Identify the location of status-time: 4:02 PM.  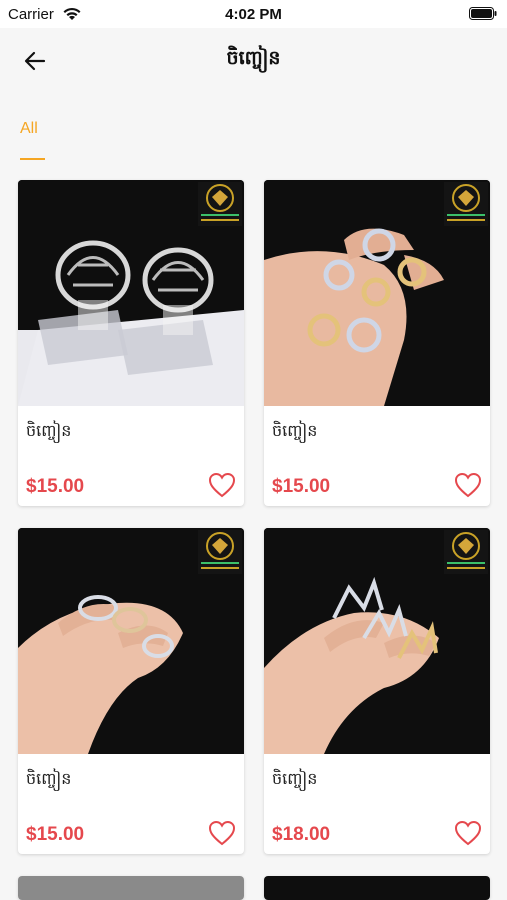
(253, 14).